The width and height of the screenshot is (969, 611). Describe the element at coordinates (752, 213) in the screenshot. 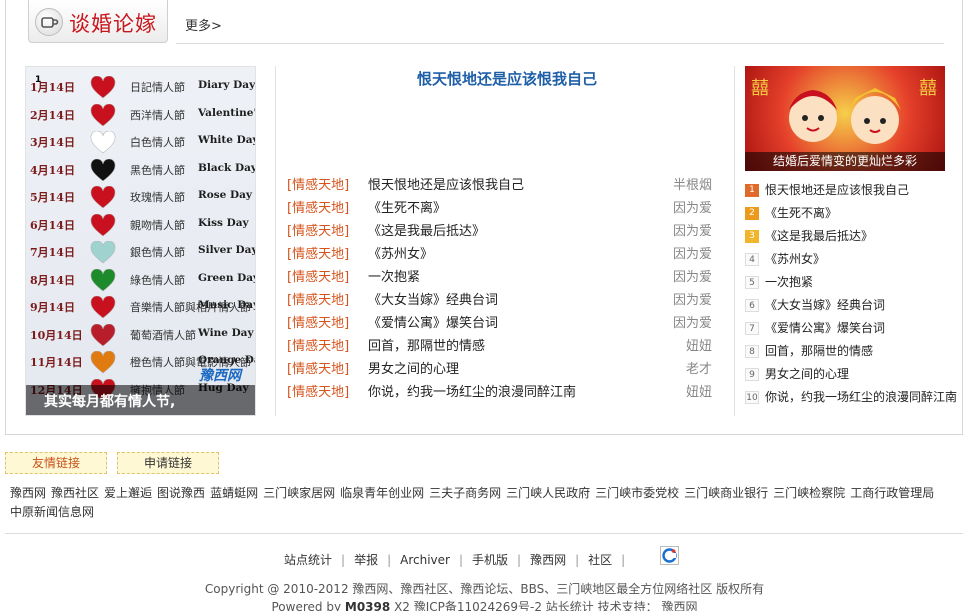

I see `rank-number-badge: 2` at that location.